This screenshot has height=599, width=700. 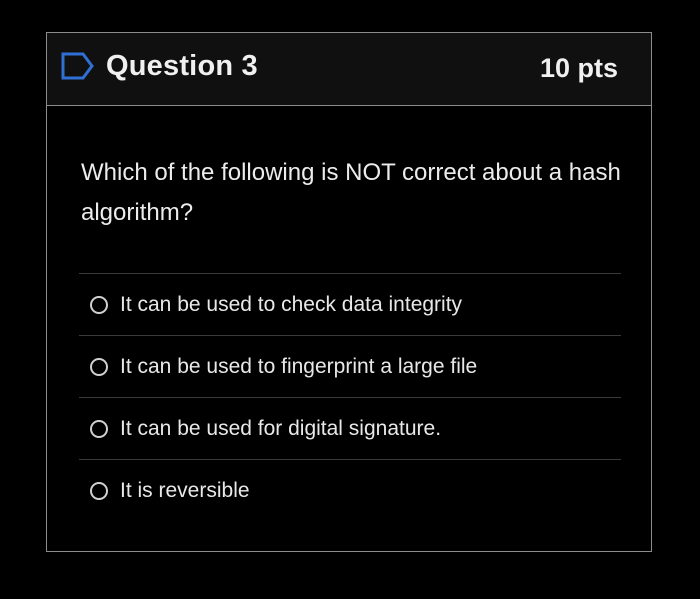 I want to click on question-title: Question 3, so click(x=182, y=66).